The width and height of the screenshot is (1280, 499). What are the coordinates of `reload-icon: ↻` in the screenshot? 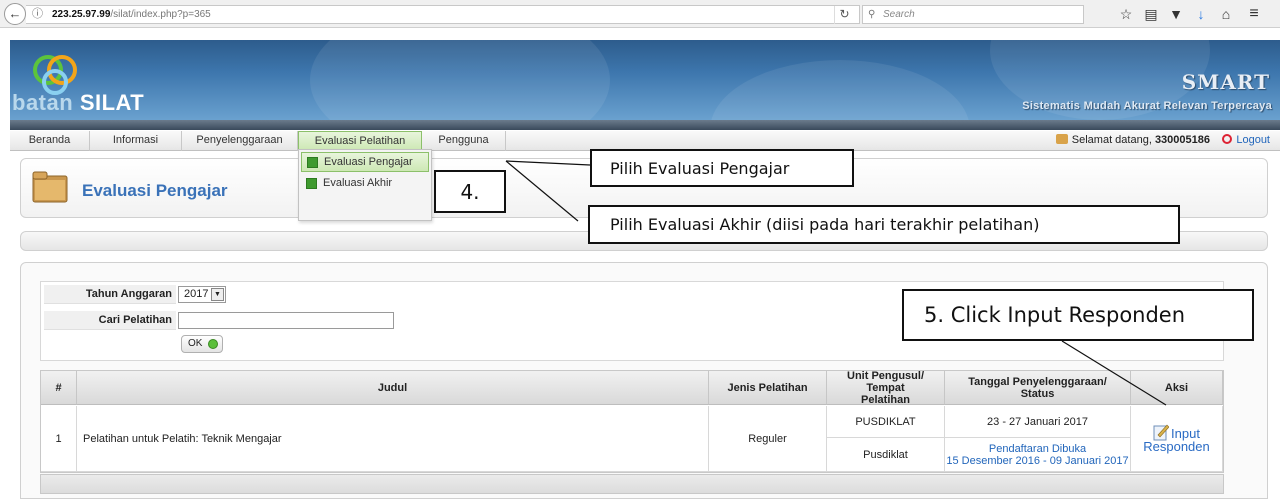 It's located at (844, 15).